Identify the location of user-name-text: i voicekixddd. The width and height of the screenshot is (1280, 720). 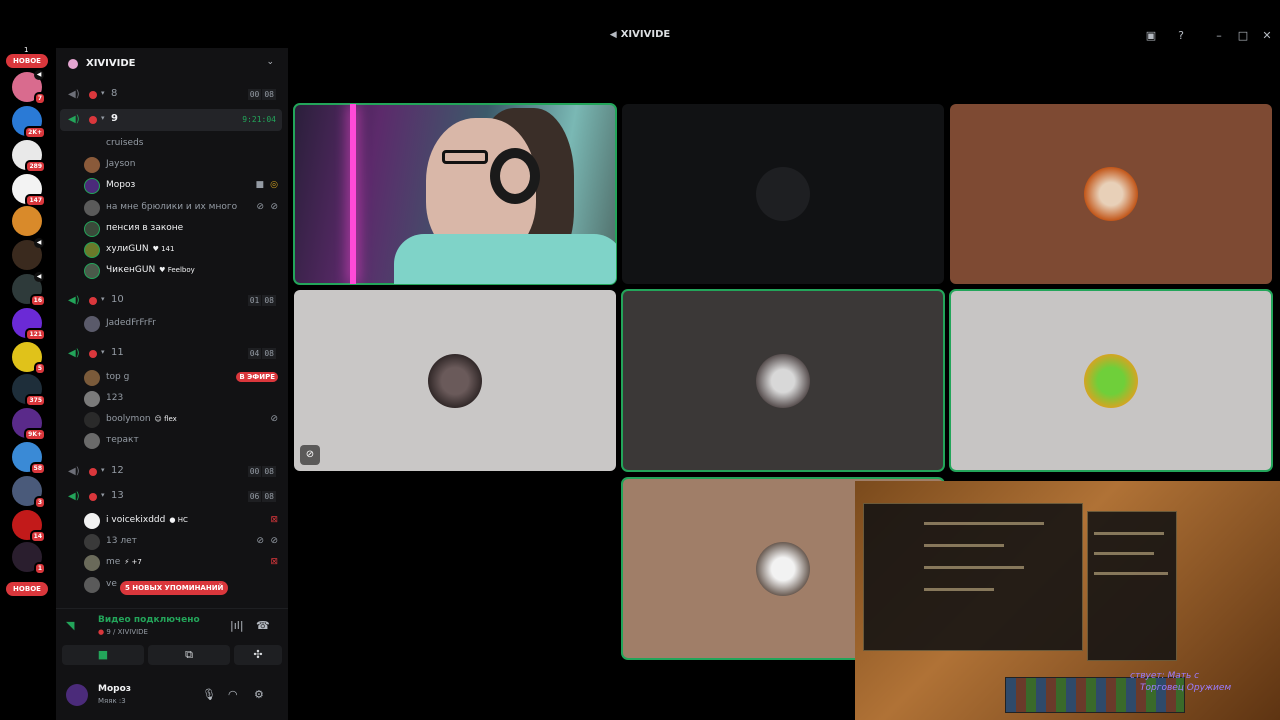
(136, 520).